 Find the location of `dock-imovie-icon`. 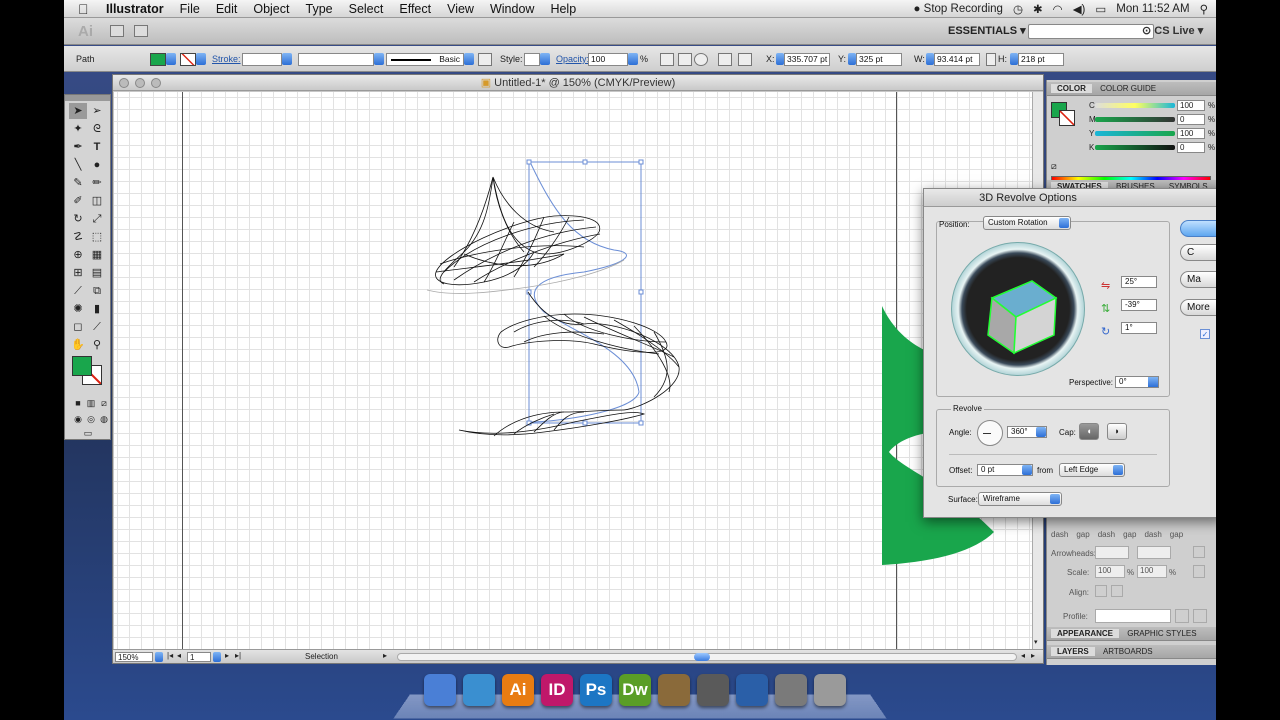

dock-imovie-icon is located at coordinates (713, 690).